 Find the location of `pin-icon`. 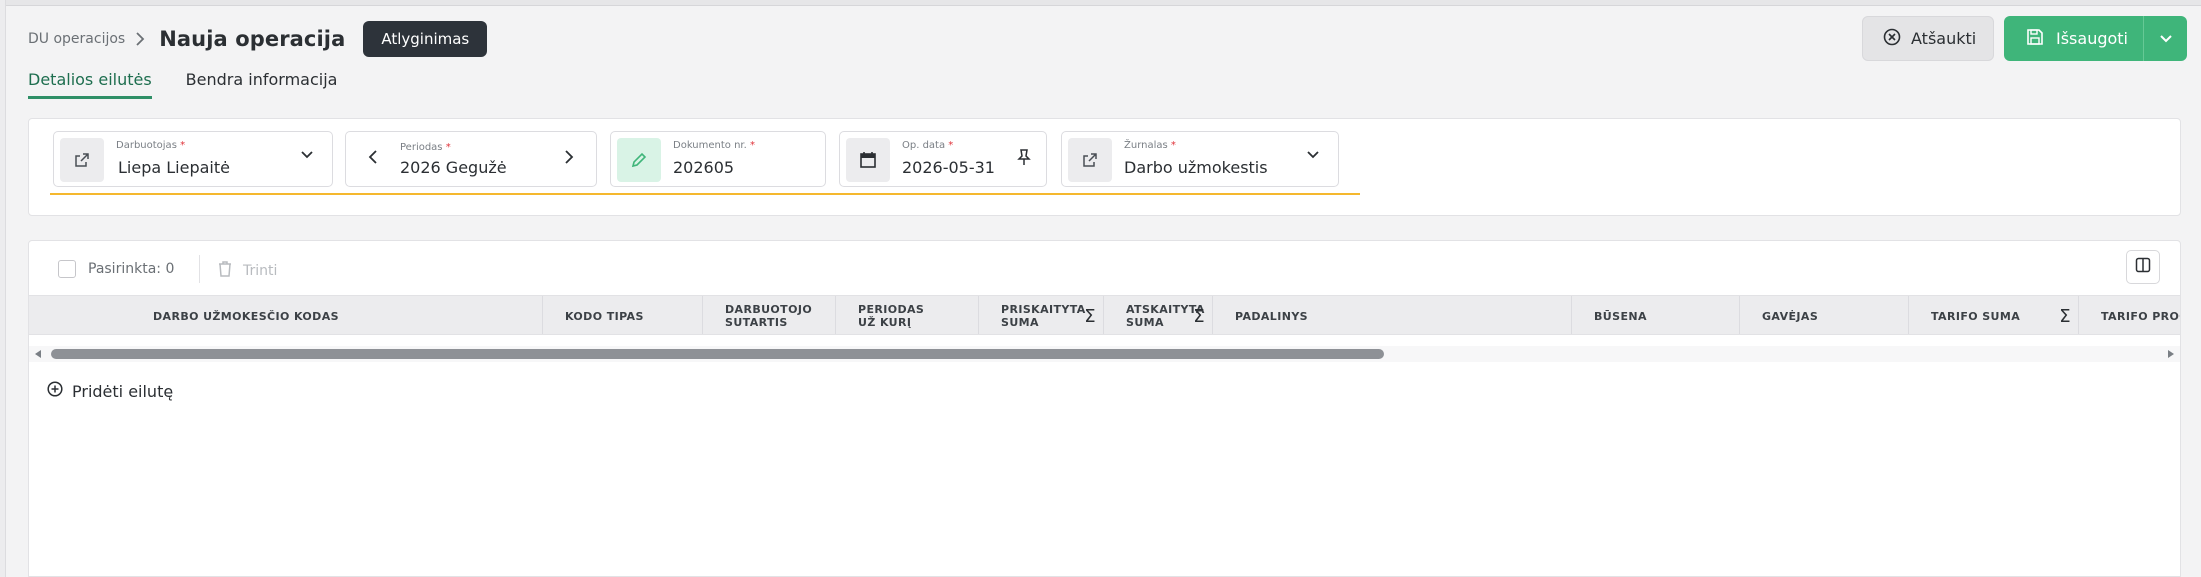

pin-icon is located at coordinates (1024, 157).